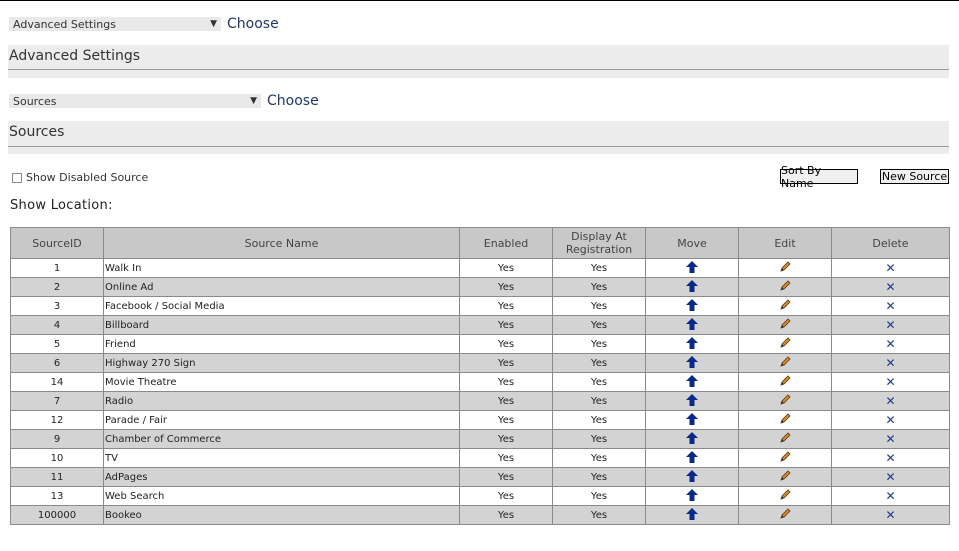  What do you see at coordinates (478, 69) in the screenshot?
I see `advanced-settings-divider` at bounding box center [478, 69].